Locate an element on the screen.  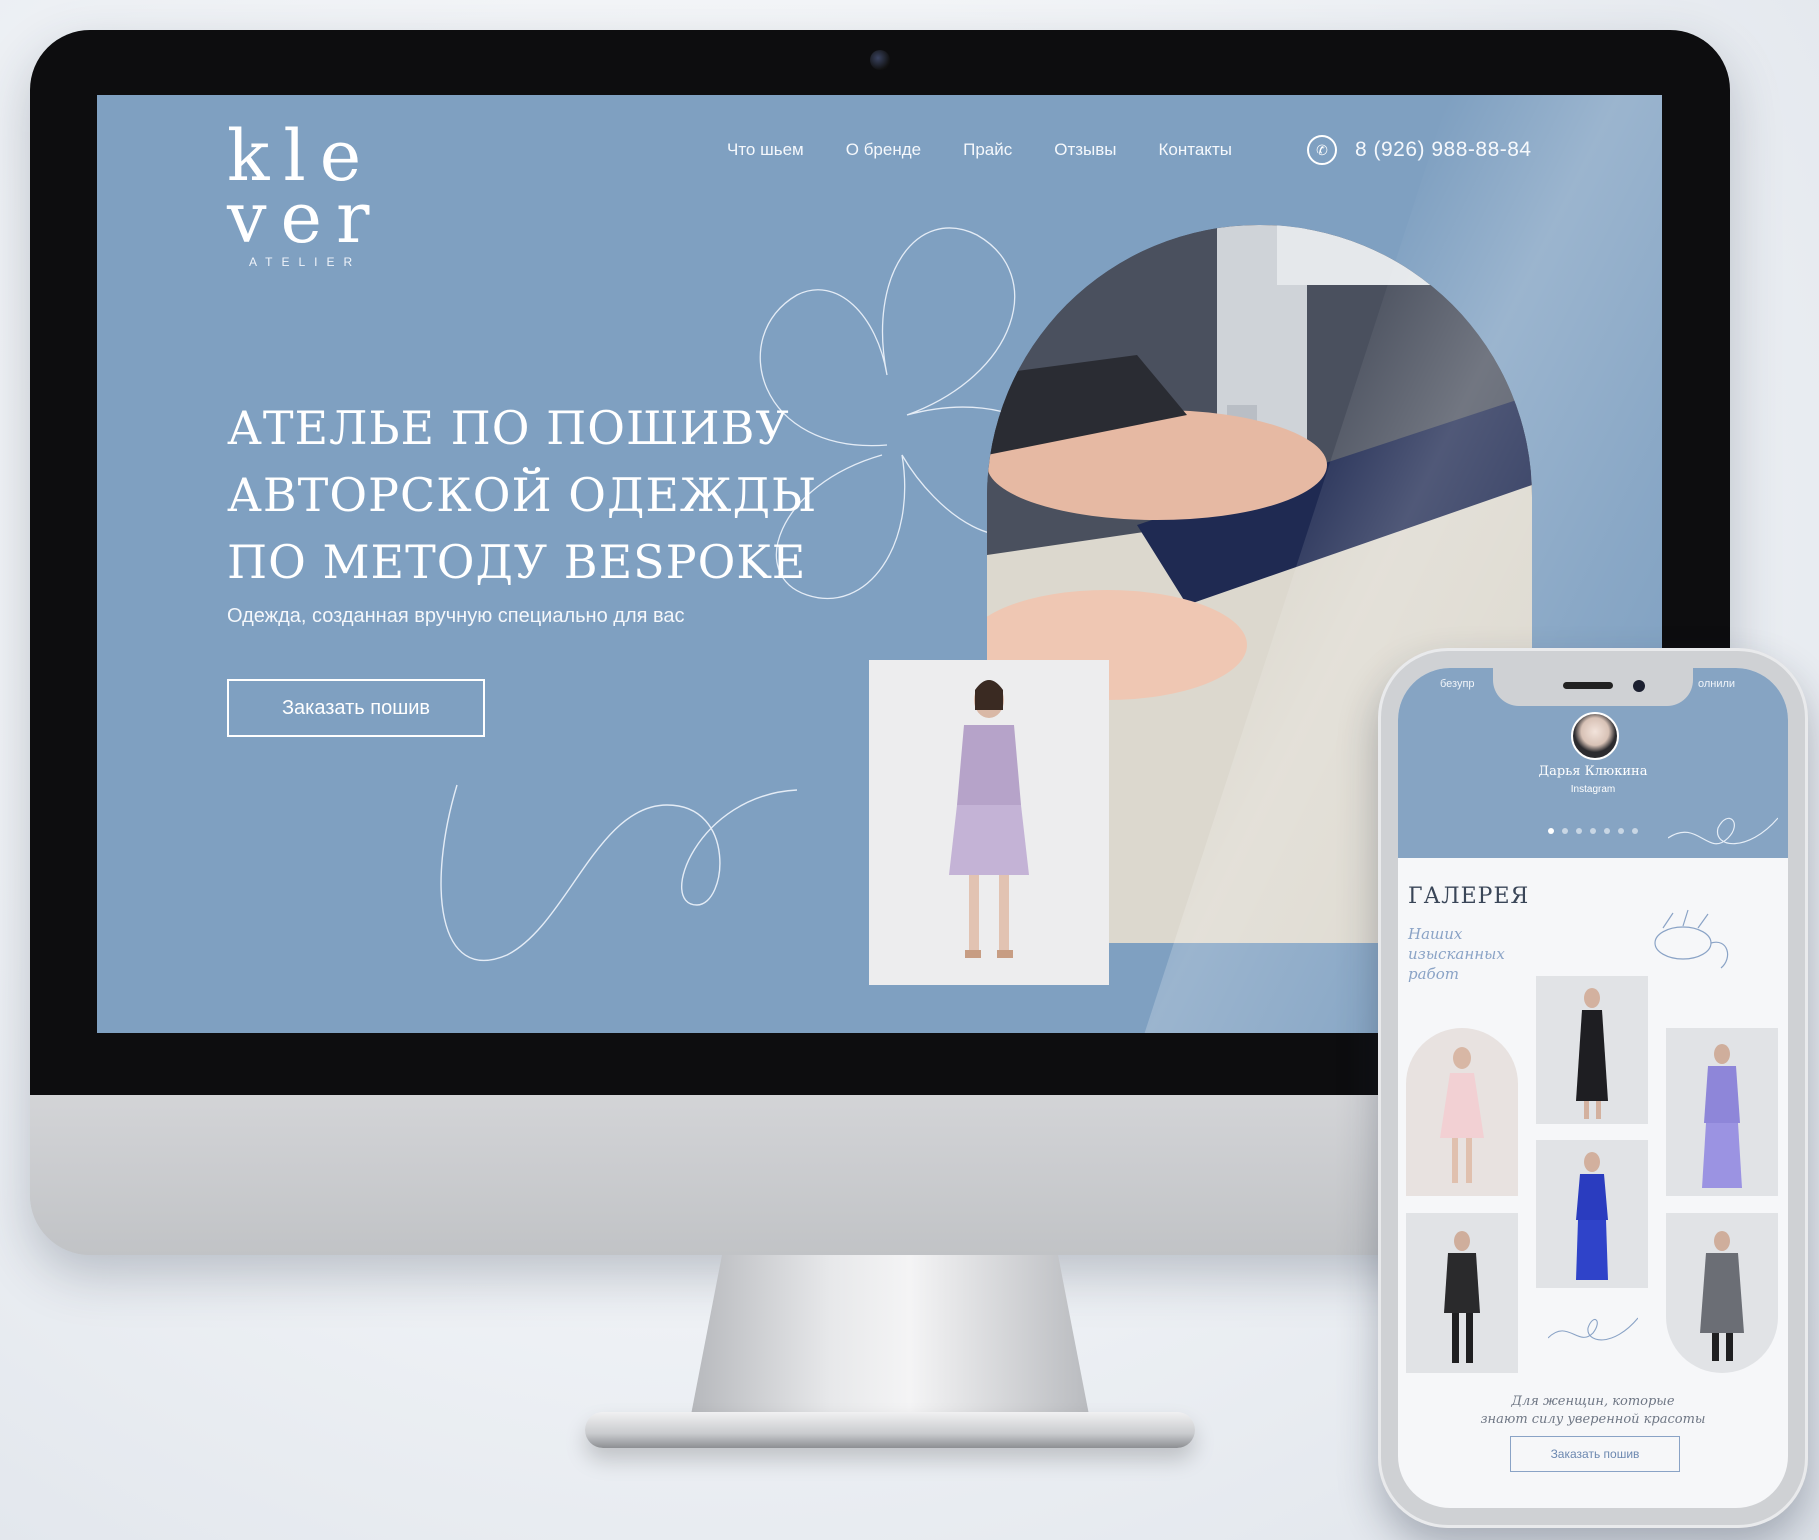
pink-dress-illustration is located at coordinates (1462, 1115).